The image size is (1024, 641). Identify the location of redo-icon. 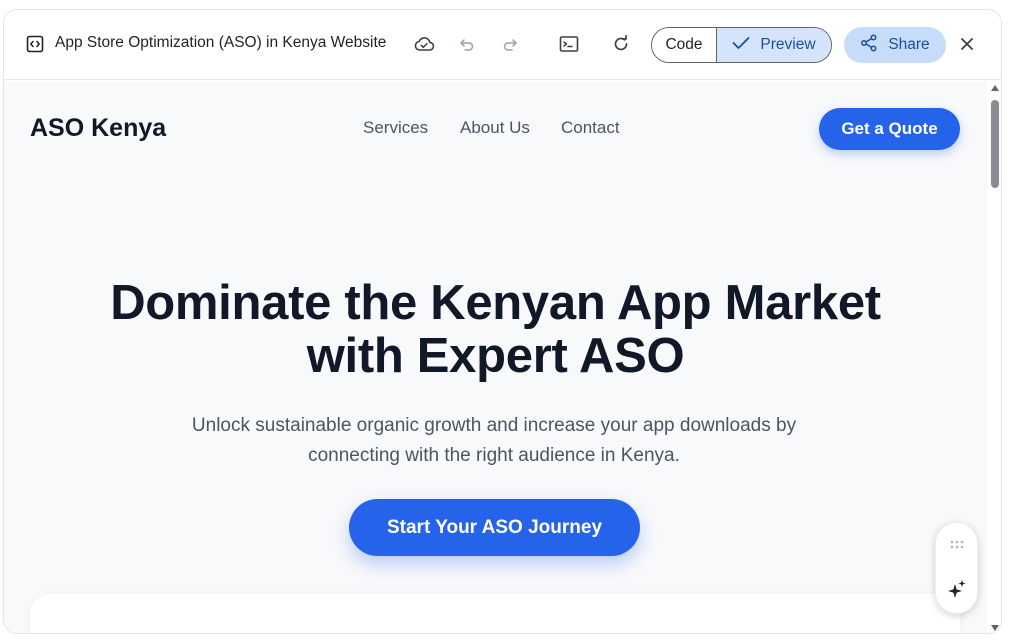
(510, 44).